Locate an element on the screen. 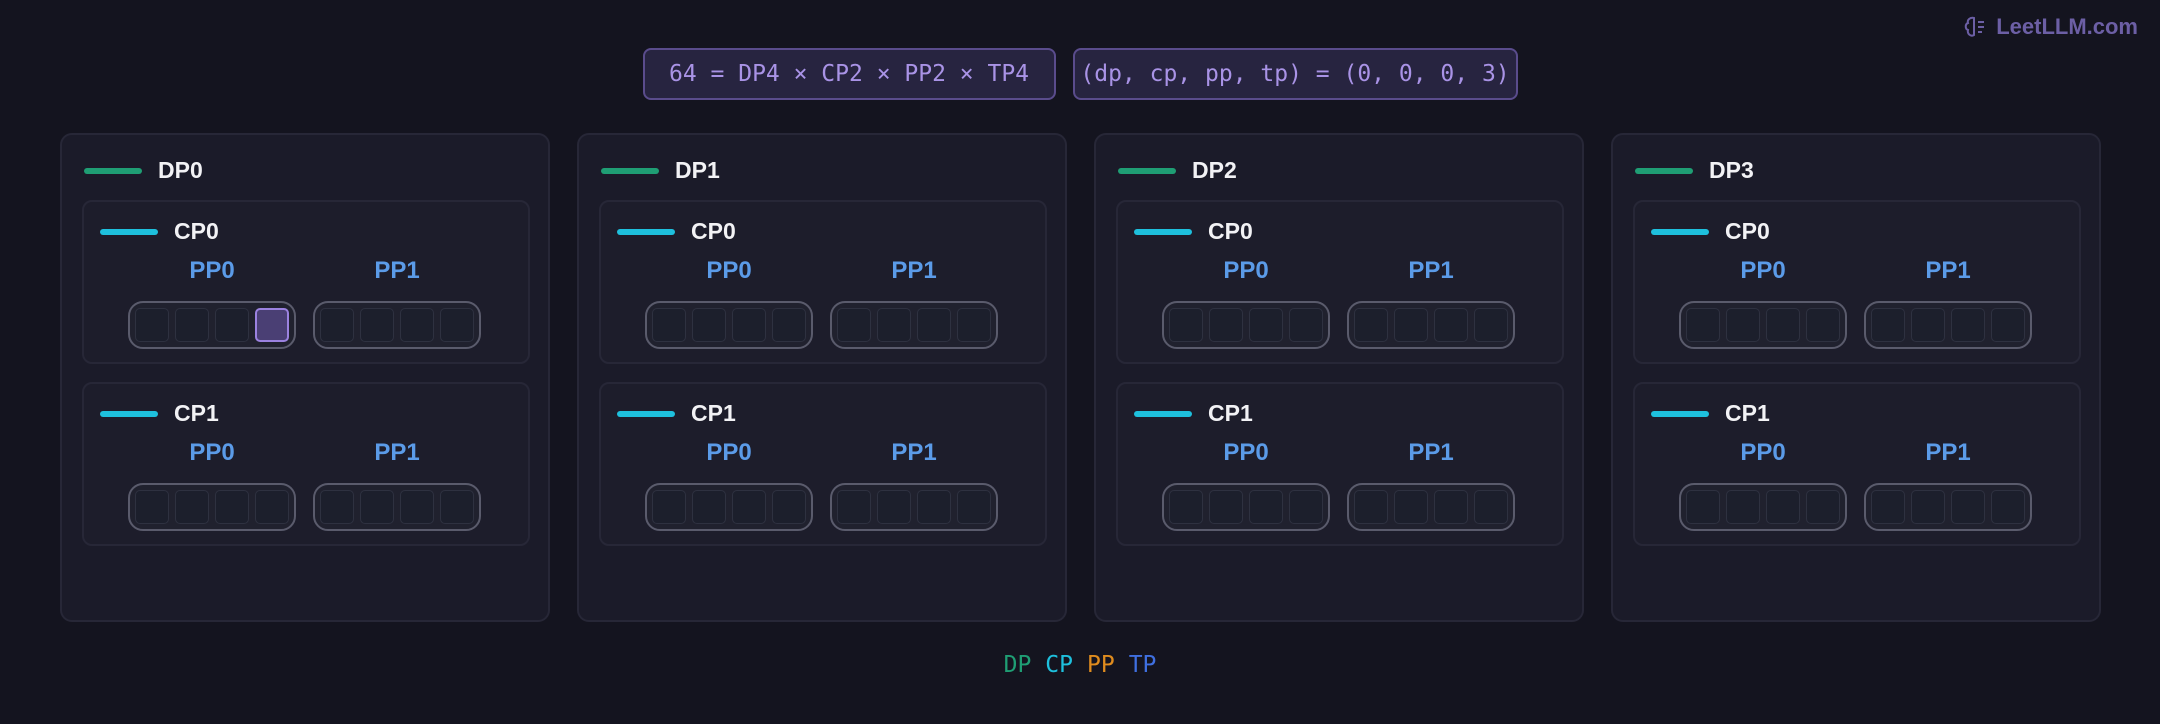 The height and width of the screenshot is (724, 2160). tp-rank-highlighted is located at coordinates (272, 325).